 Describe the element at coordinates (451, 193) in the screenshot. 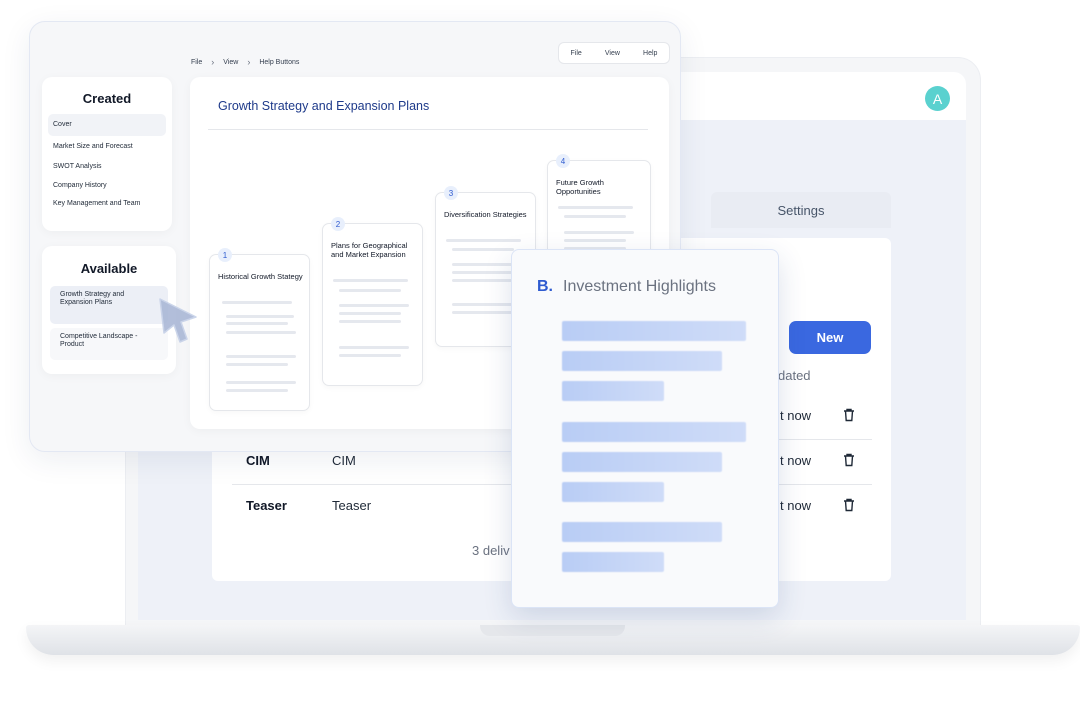

I see `step-number: 3` at that location.